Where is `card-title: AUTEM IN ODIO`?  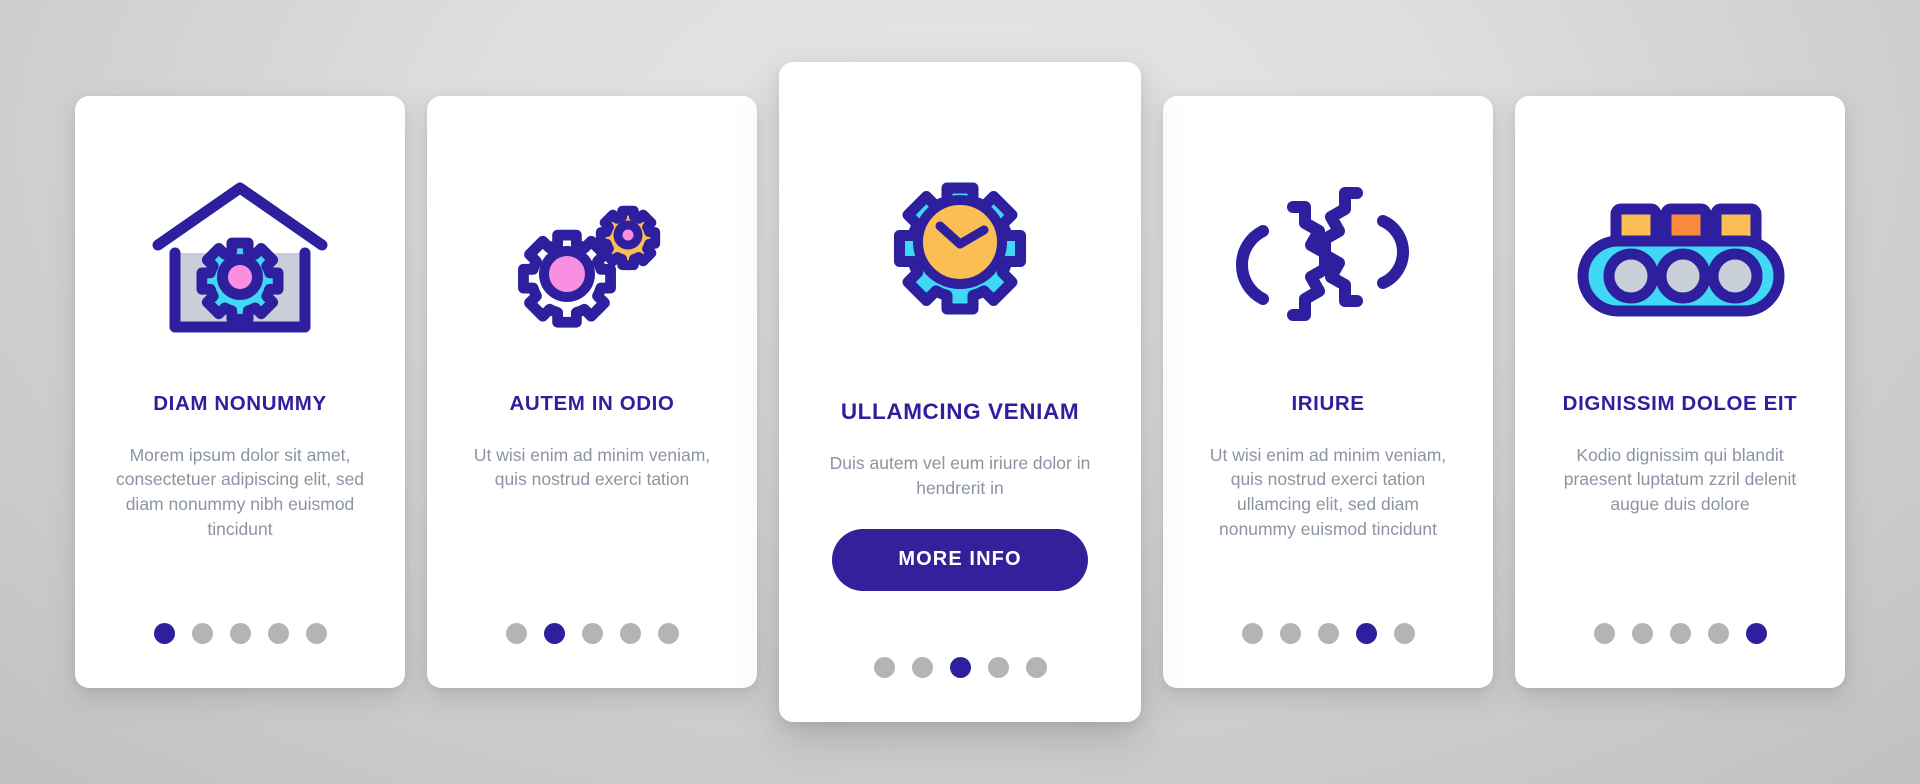 card-title: AUTEM IN ODIO is located at coordinates (592, 403).